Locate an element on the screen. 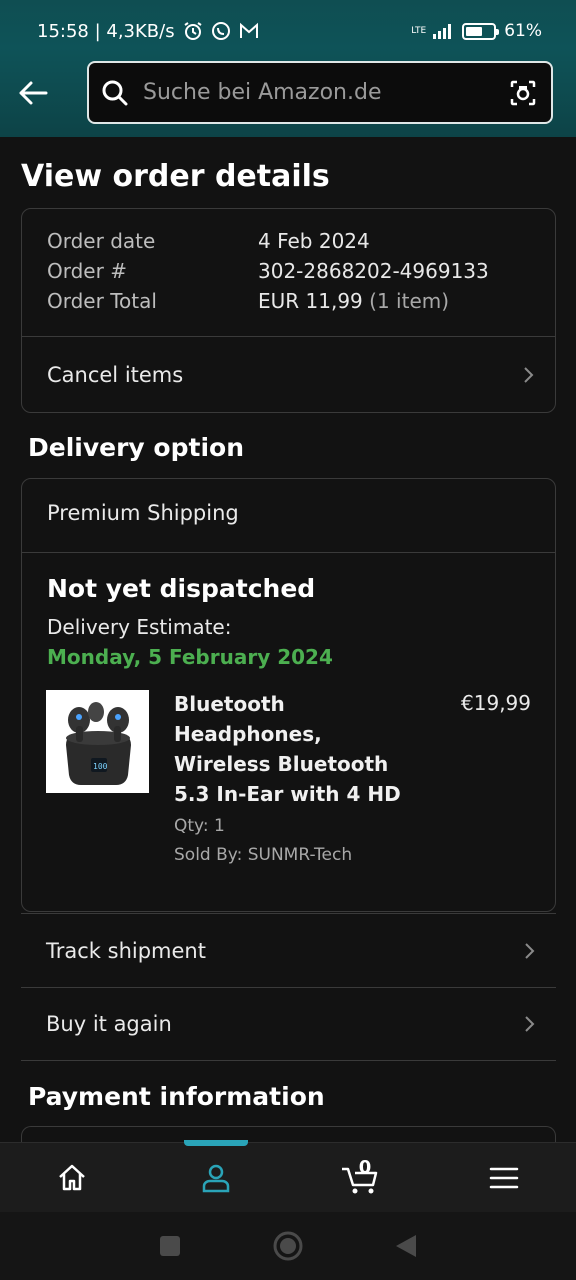  back-button is located at coordinates (33, 93).